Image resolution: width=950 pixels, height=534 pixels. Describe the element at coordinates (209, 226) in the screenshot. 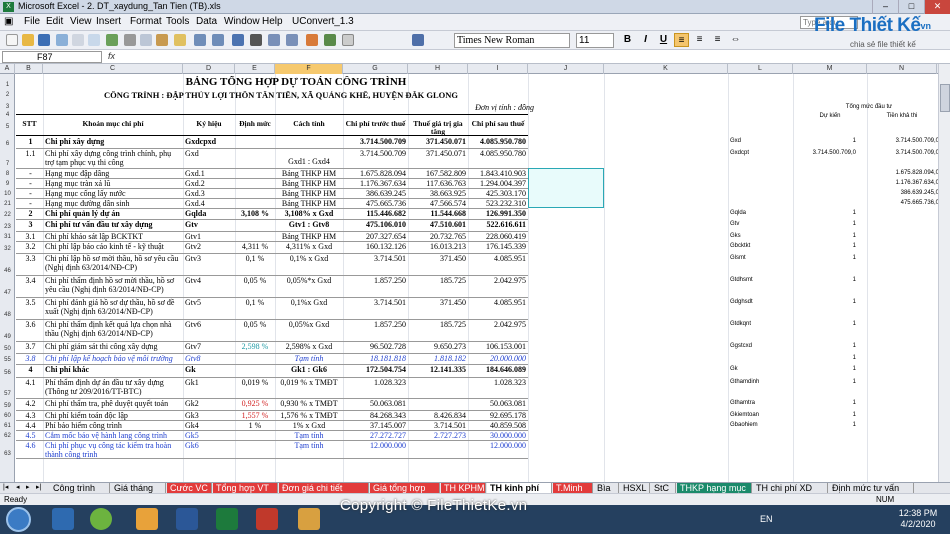

I see `cell-code: Gtv` at that location.